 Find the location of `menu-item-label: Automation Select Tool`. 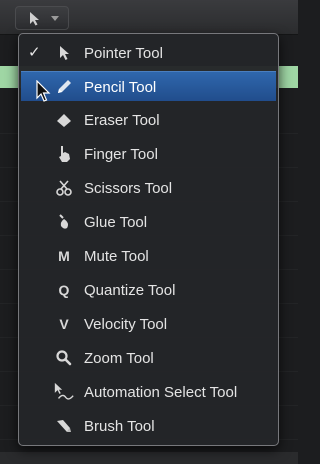

menu-item-label: Automation Select Tool is located at coordinates (161, 392).